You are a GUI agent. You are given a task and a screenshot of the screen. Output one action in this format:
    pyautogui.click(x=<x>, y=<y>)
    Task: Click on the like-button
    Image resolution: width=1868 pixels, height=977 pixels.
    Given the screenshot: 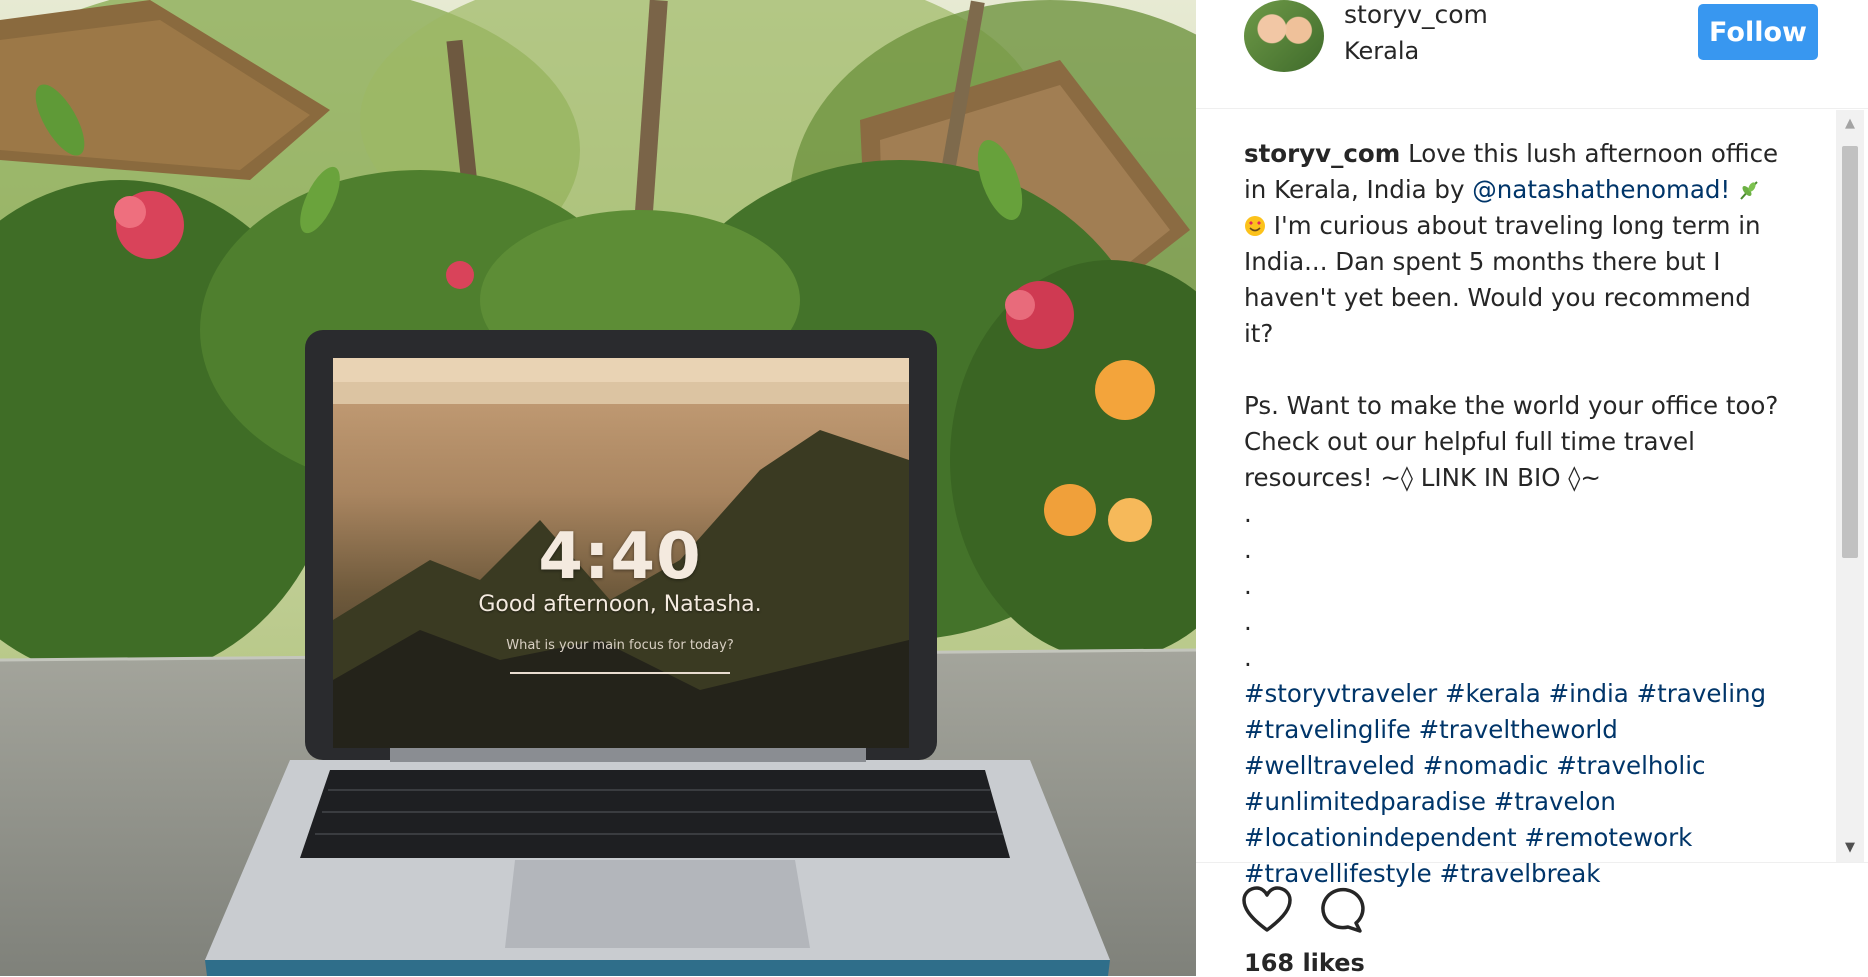 What is the action you would take?
    pyautogui.click(x=1267, y=910)
    